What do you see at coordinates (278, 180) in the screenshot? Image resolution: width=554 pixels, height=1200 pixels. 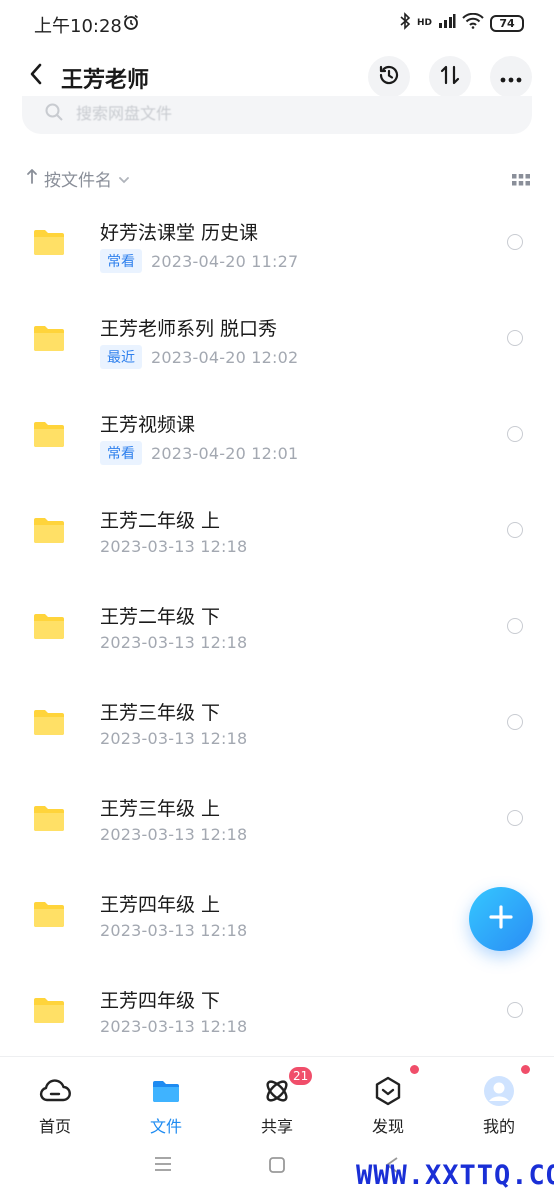 I see `sort-bar: 按文件名` at bounding box center [278, 180].